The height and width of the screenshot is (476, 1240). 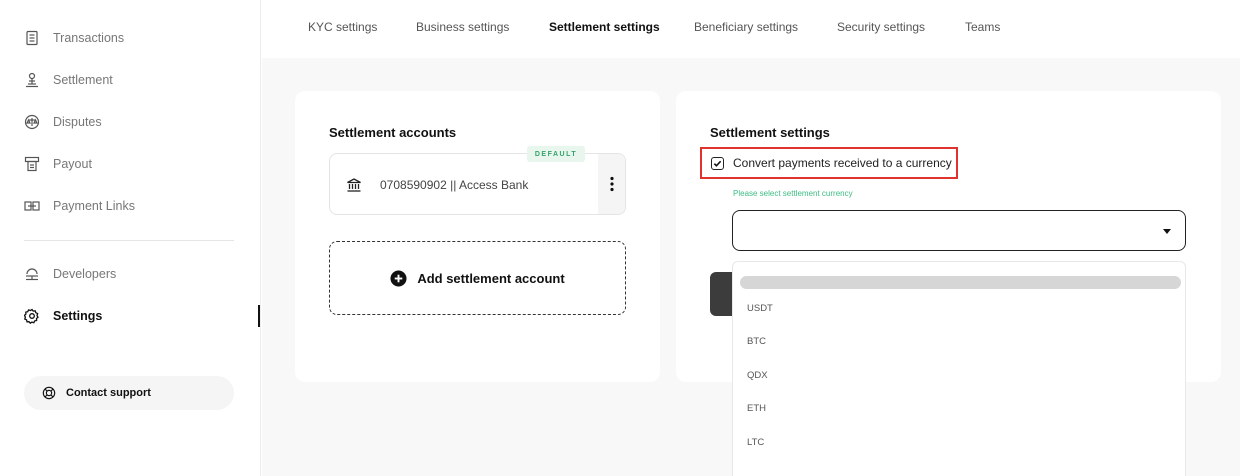 I want to click on sidebar-item-payout: Payout, so click(x=58, y=164).